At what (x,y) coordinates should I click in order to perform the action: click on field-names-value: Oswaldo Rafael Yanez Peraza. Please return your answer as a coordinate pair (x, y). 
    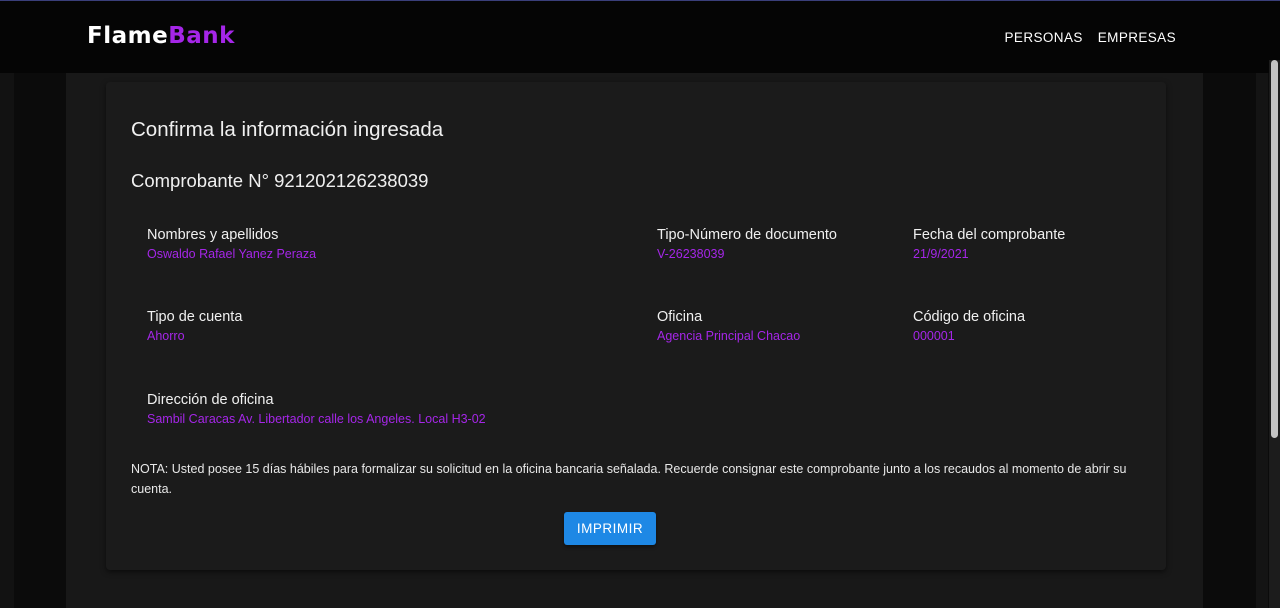
    Looking at the image, I should click on (232, 254).